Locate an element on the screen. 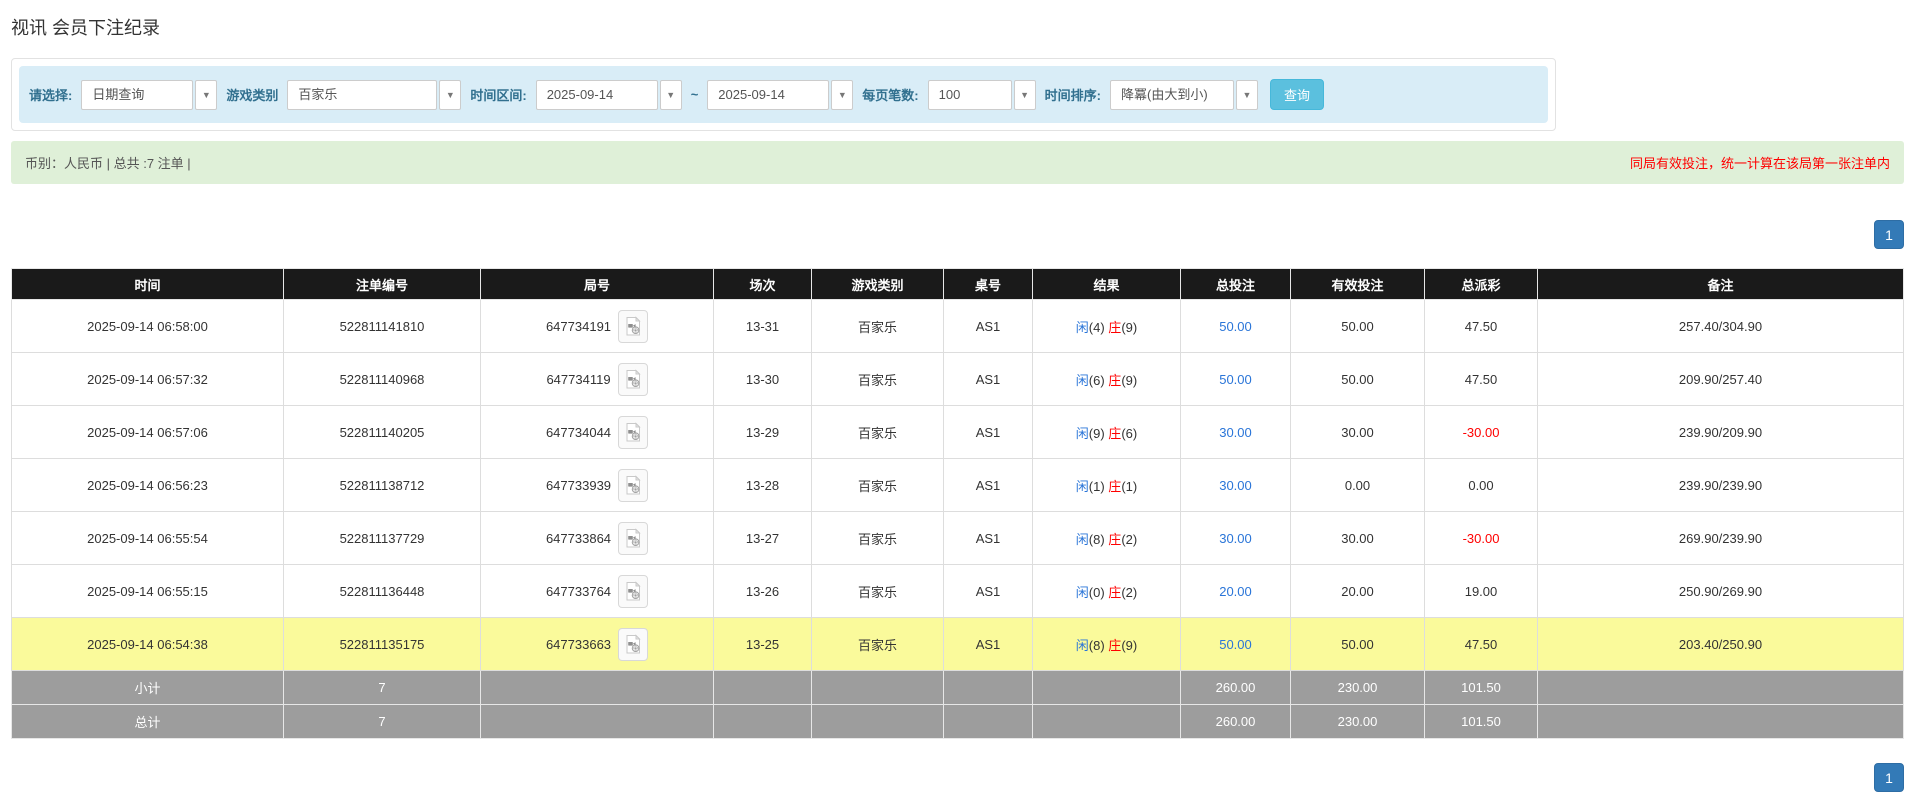  query-button: 查询 is located at coordinates (1296, 94).